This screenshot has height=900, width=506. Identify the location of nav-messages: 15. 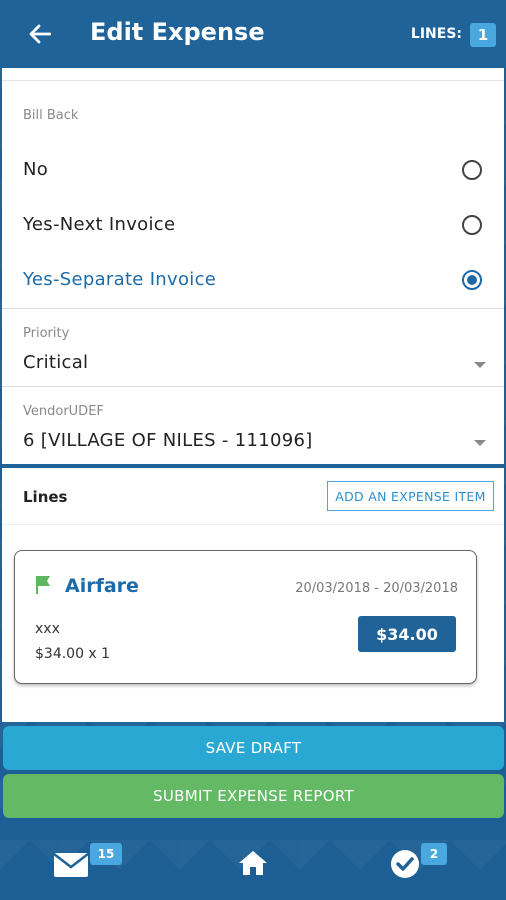
(86, 862).